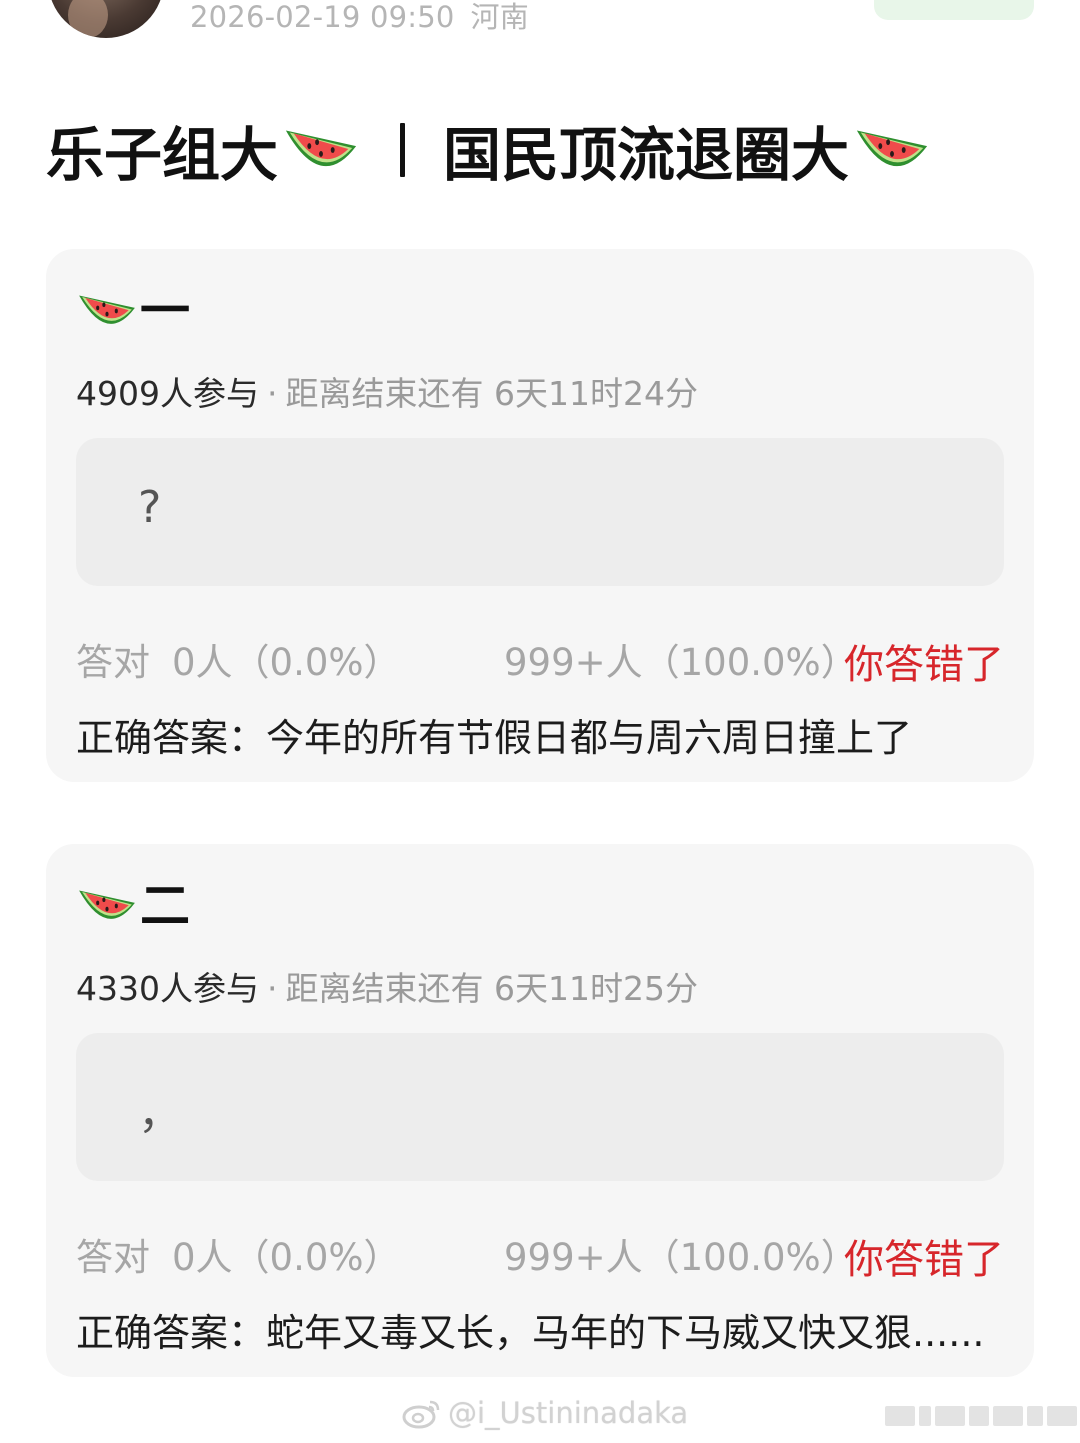 The height and width of the screenshot is (1443, 1080). What do you see at coordinates (150, 507) in the screenshot?
I see `submitted-answer: ?` at bounding box center [150, 507].